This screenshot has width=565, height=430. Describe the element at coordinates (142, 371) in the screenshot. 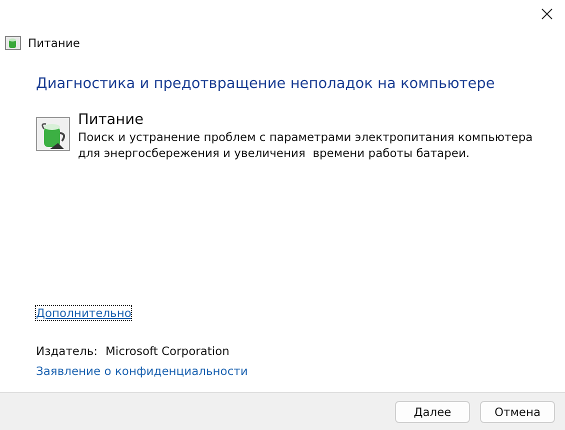

I see `privacy-link: Заявление о конфиденциальности` at that location.